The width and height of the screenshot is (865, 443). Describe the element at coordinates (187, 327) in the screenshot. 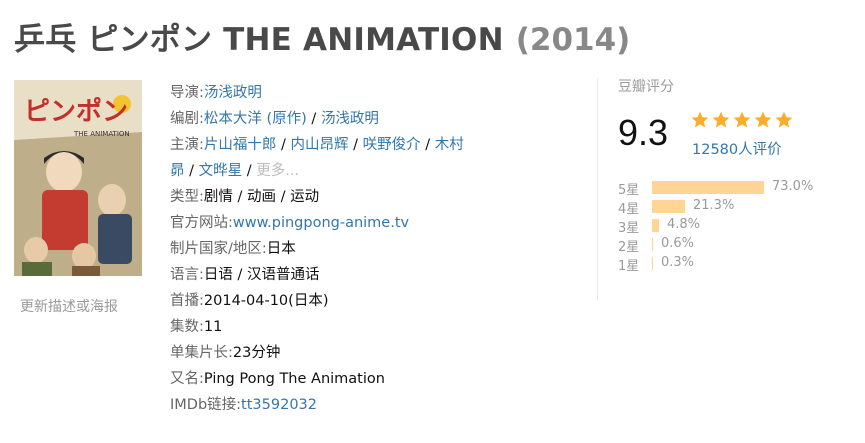

I see `episodes-label: 集数:` at that location.